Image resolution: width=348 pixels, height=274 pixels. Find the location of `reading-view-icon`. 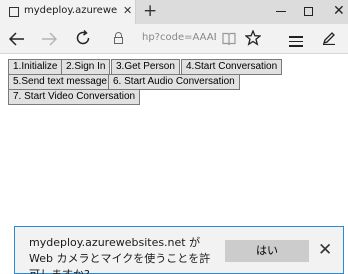

reading-view-icon is located at coordinates (229, 38).